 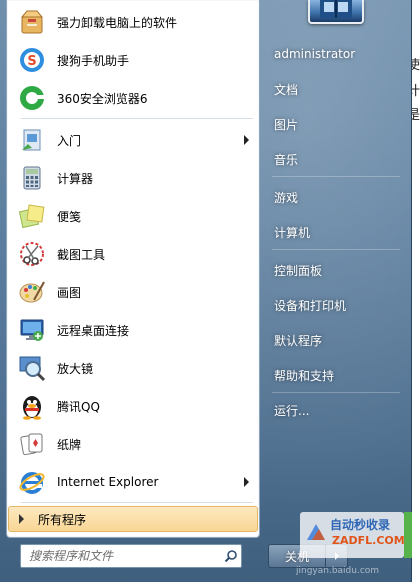 I want to click on all-programs-button: 所有程序, so click(x=133, y=519).